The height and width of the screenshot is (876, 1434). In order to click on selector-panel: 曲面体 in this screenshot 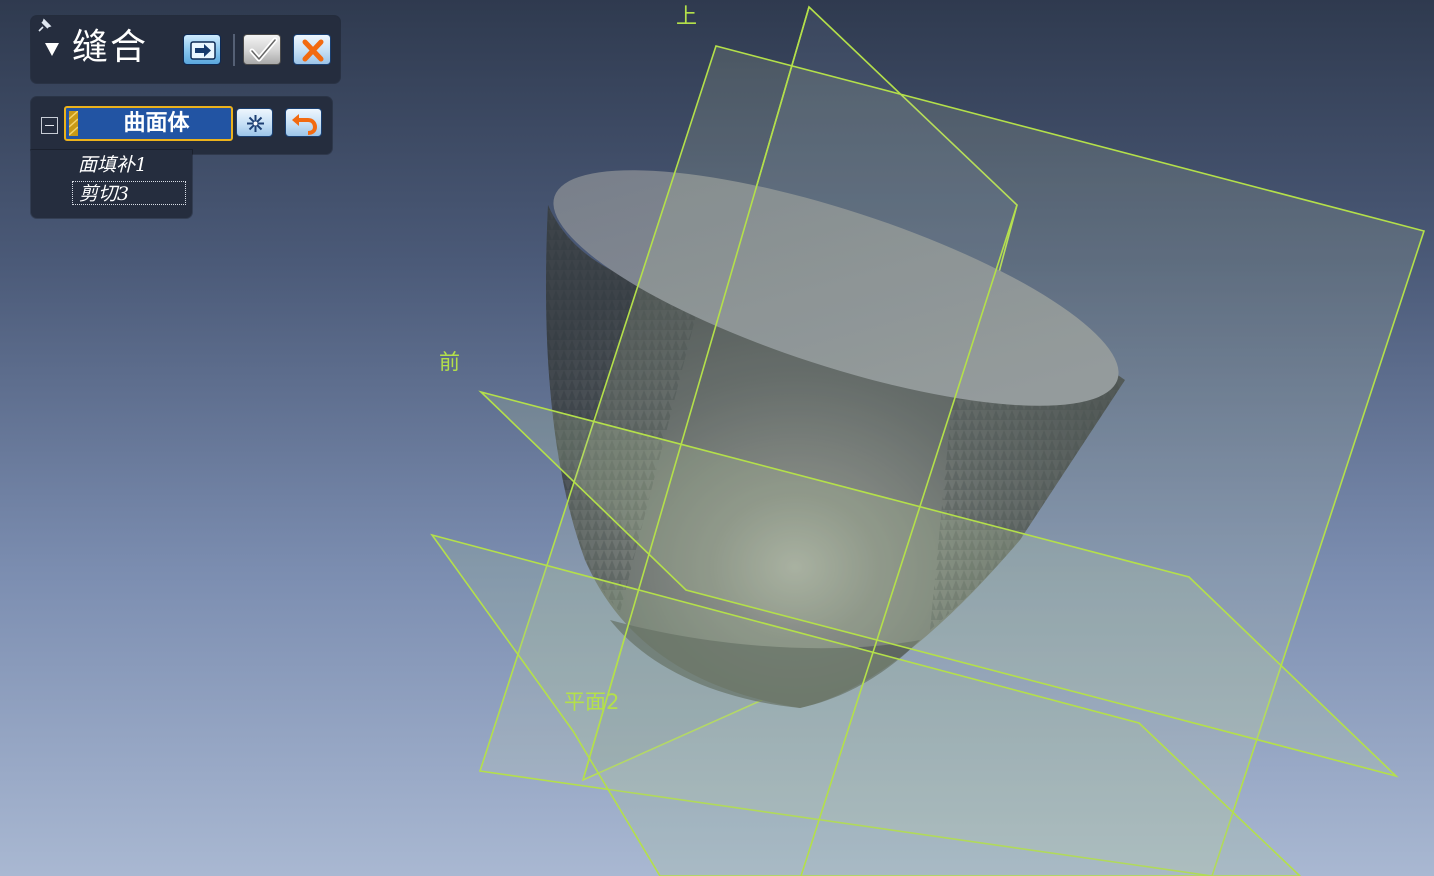, I will do `click(181, 125)`.